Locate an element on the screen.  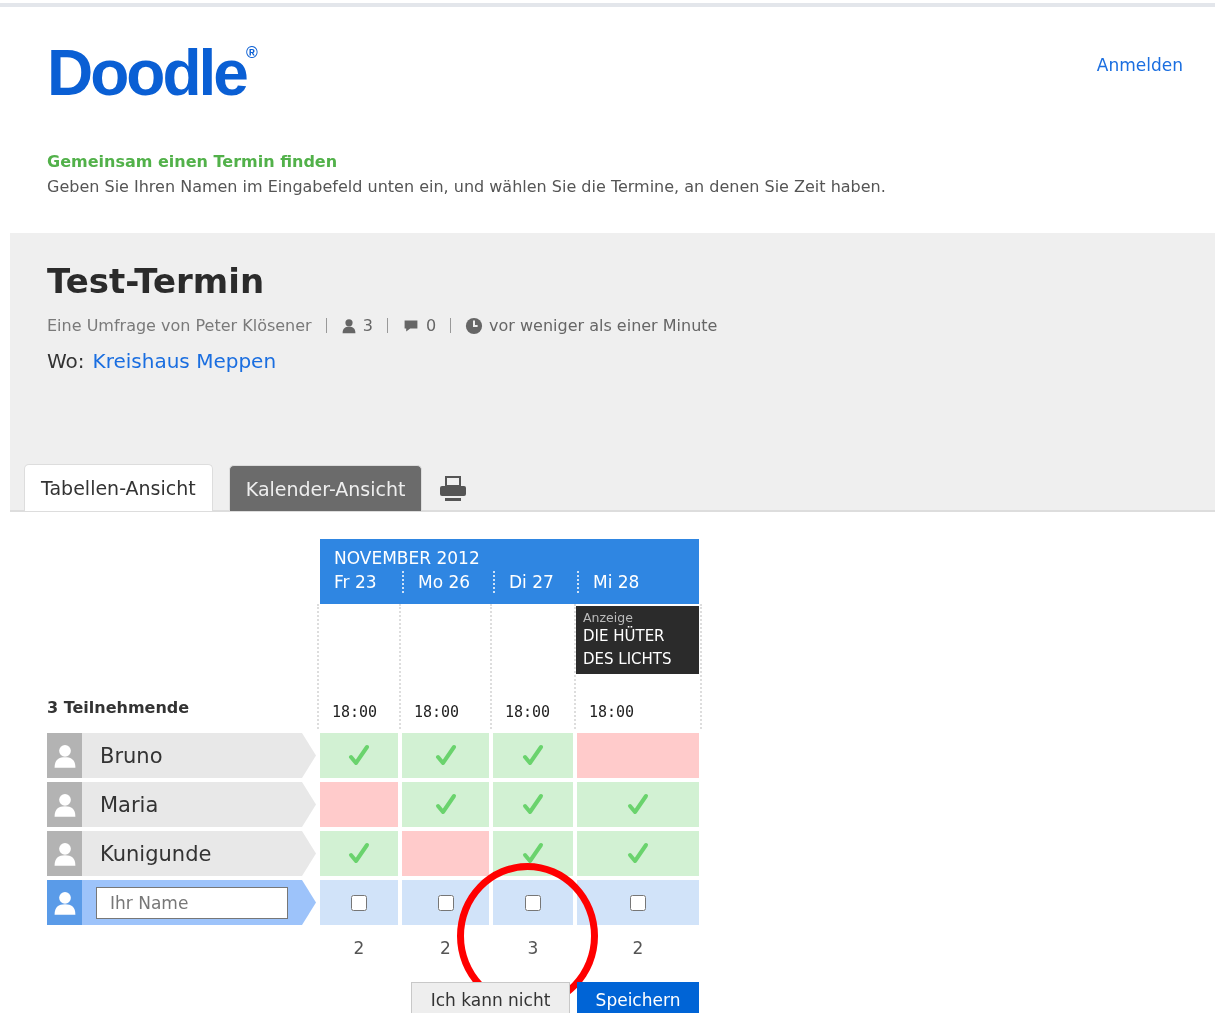
ad-box: Anzeige DIE HÜTER DES LICHTS is located at coordinates (637, 640).